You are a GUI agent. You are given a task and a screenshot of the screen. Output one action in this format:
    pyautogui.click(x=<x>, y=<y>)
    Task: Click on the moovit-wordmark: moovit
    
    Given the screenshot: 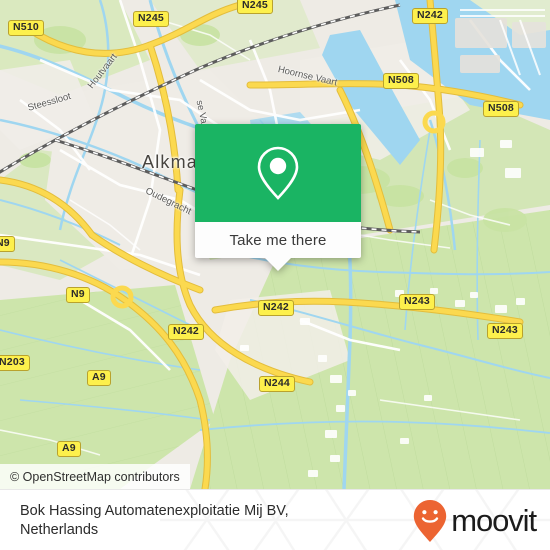 What is the action you would take?
    pyautogui.click(x=494, y=520)
    